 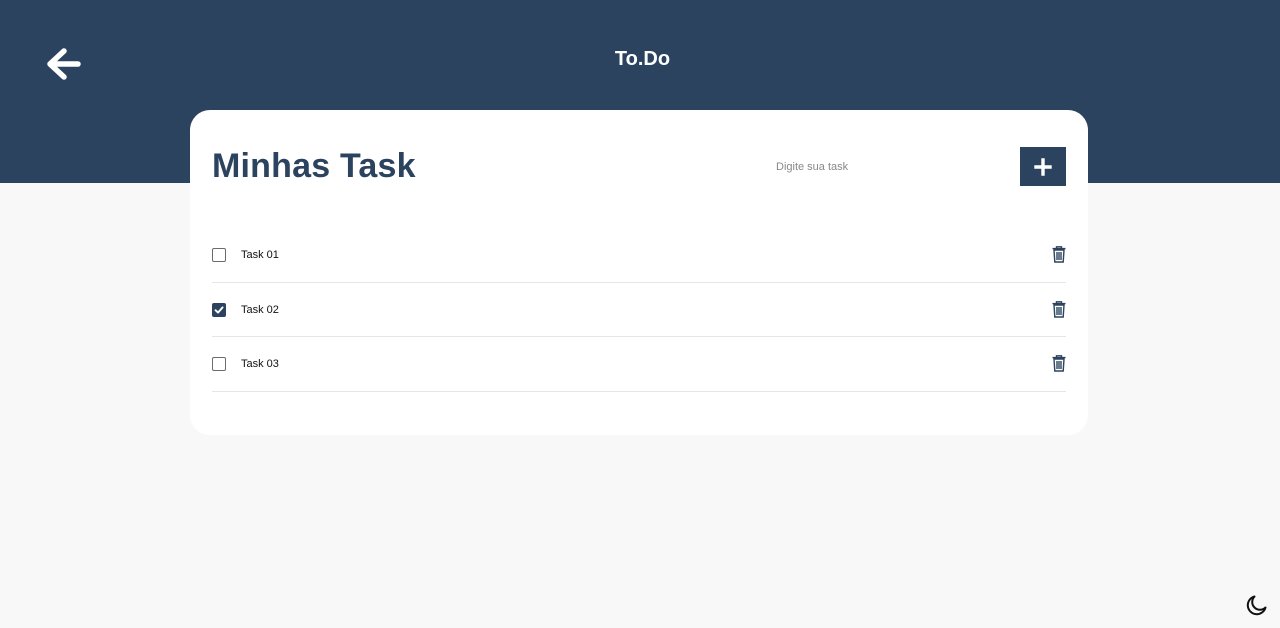 I want to click on moon-icon, so click(x=1256, y=605).